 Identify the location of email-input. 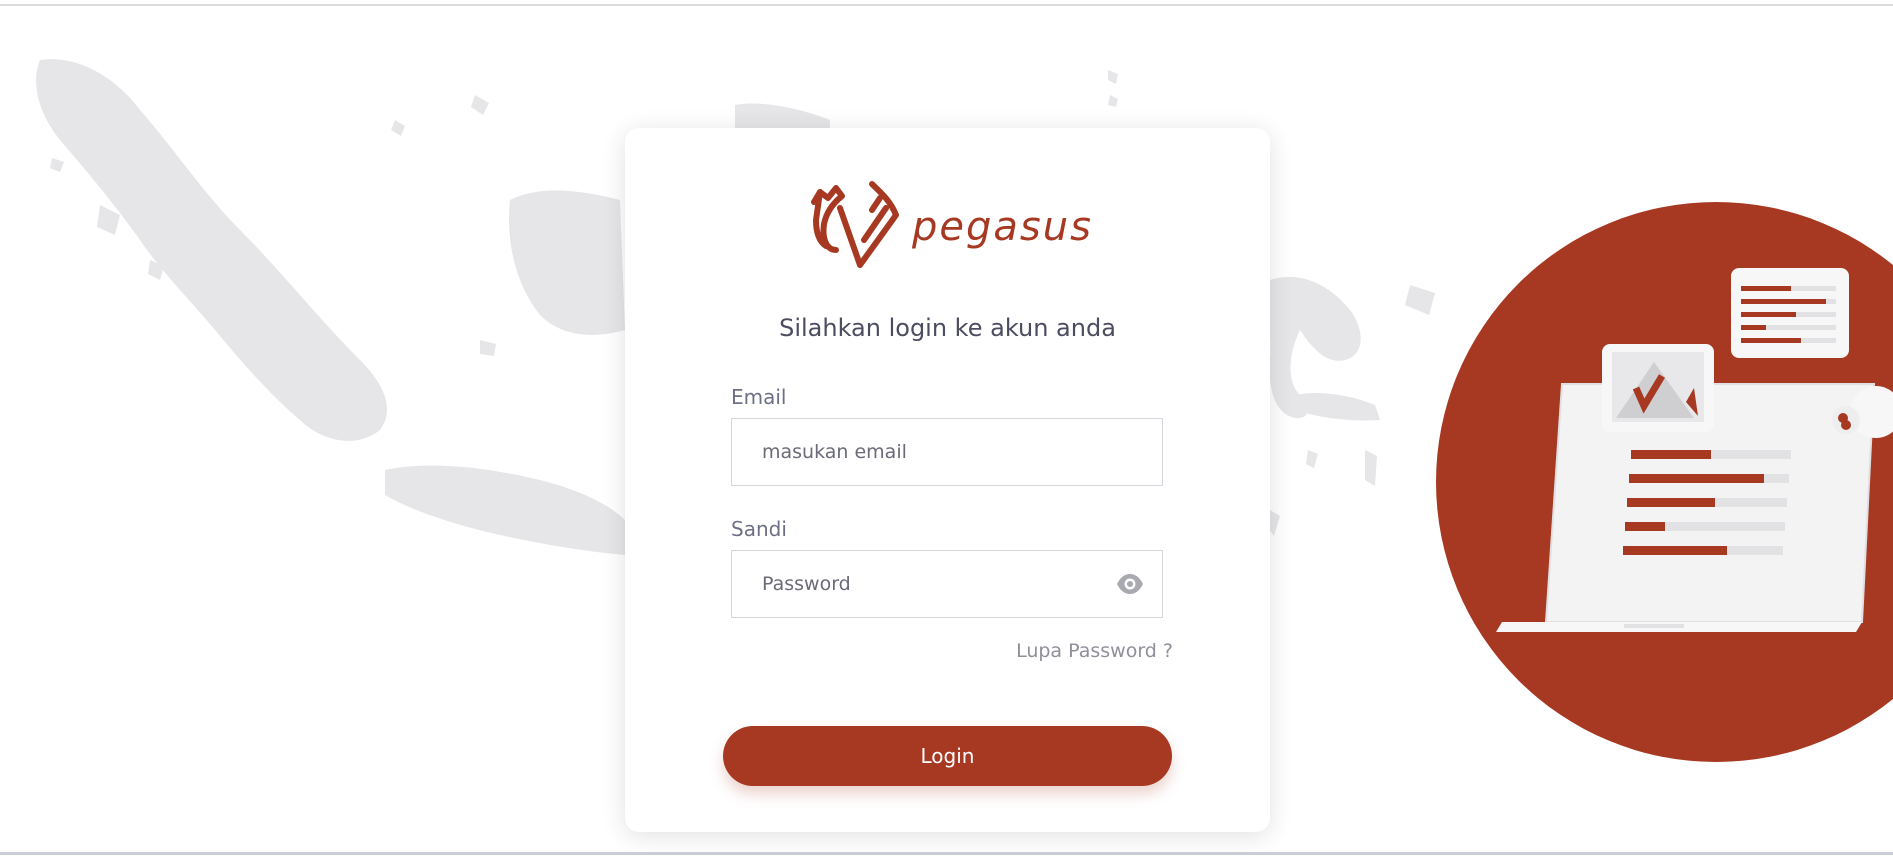
(942, 452).